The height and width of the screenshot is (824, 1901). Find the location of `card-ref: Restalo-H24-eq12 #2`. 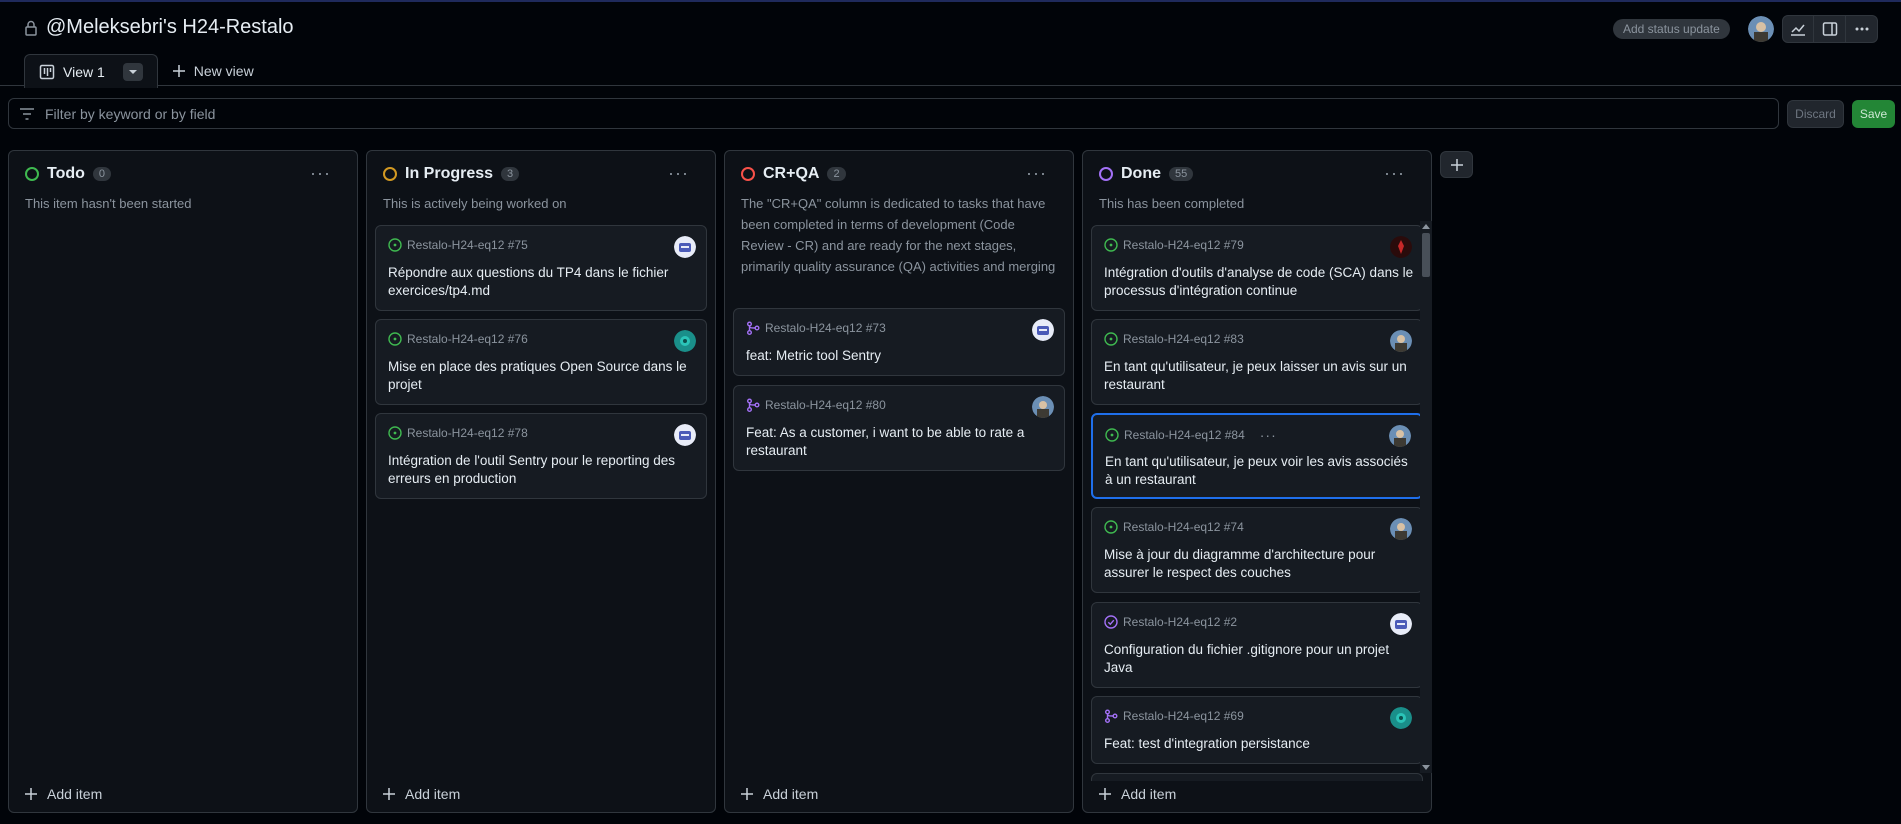

card-ref: Restalo-H24-eq12 #2 is located at coordinates (1180, 622).